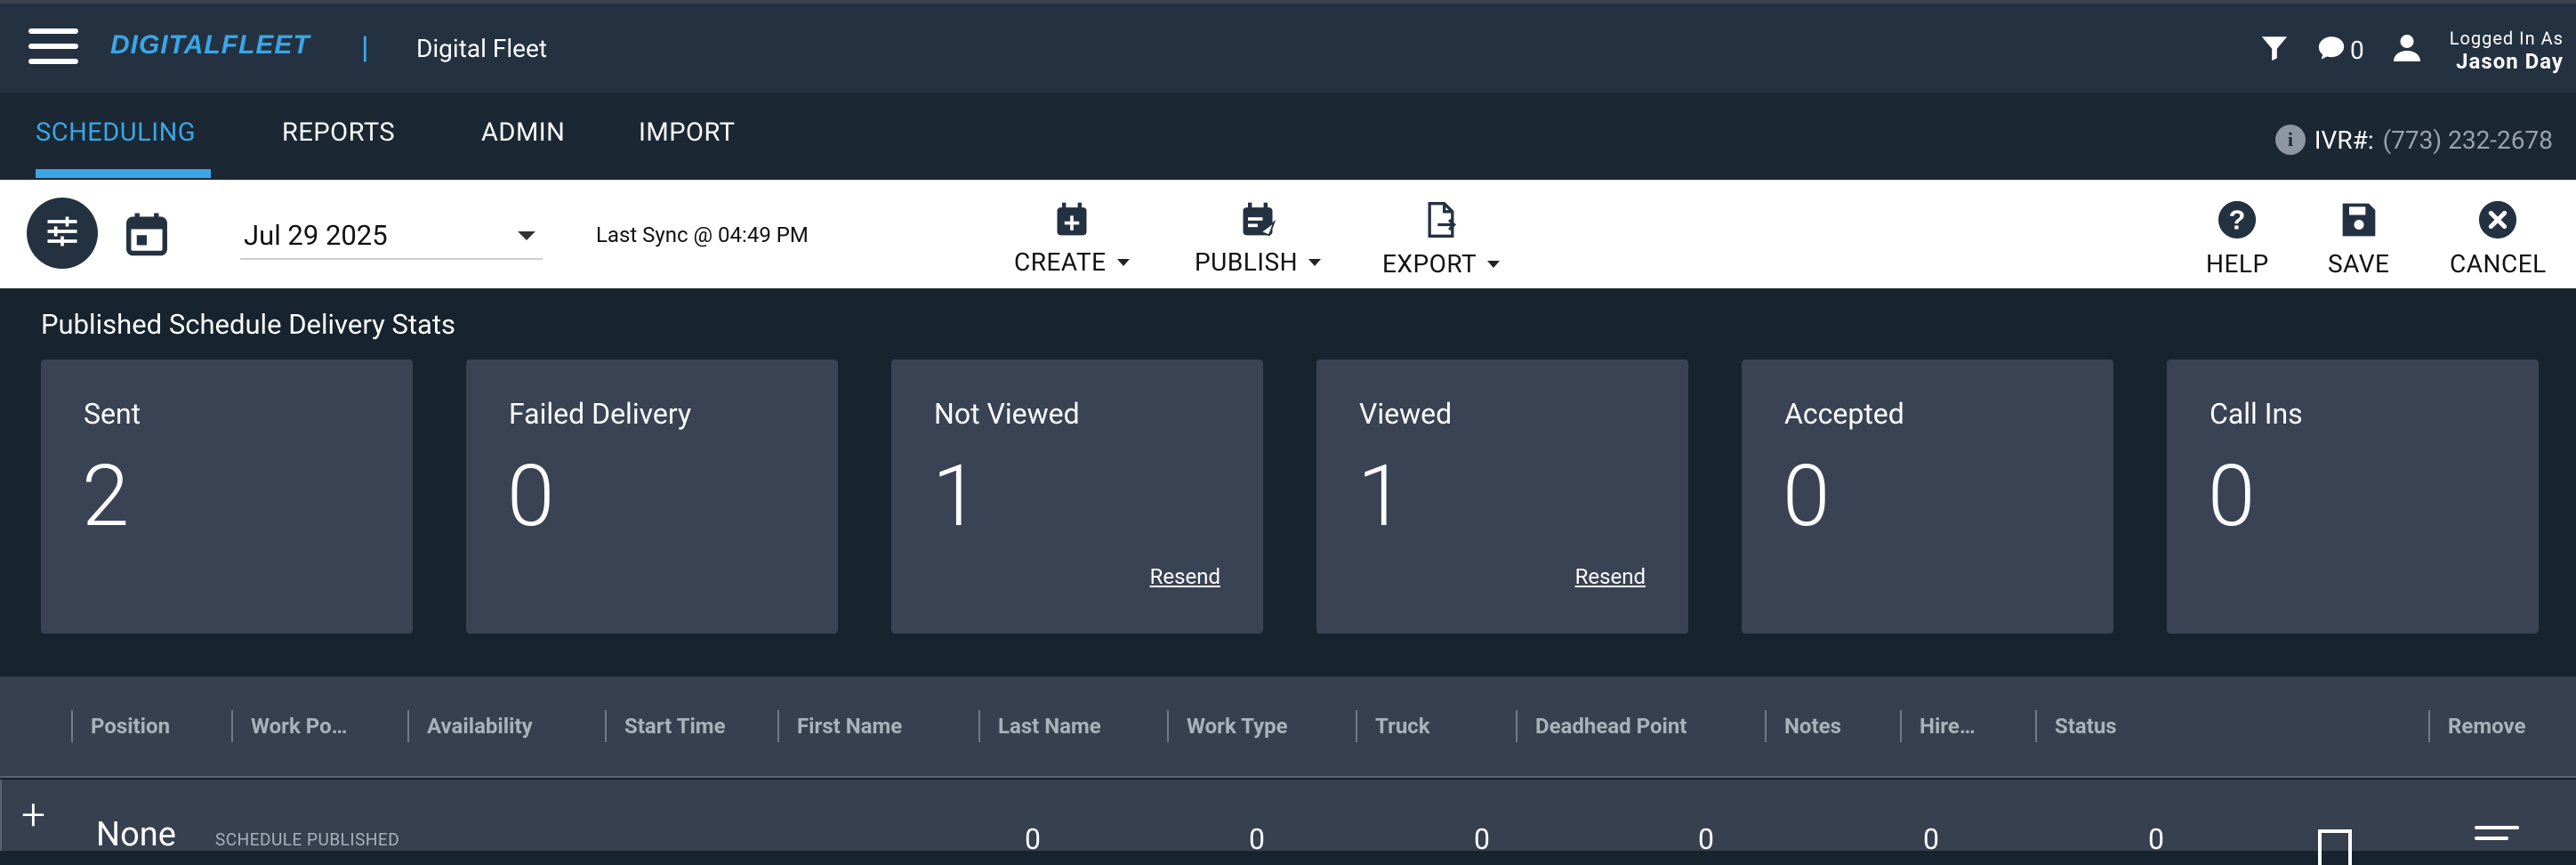 The image size is (2576, 865). I want to click on column-header-truck: Truck, so click(1393, 726).